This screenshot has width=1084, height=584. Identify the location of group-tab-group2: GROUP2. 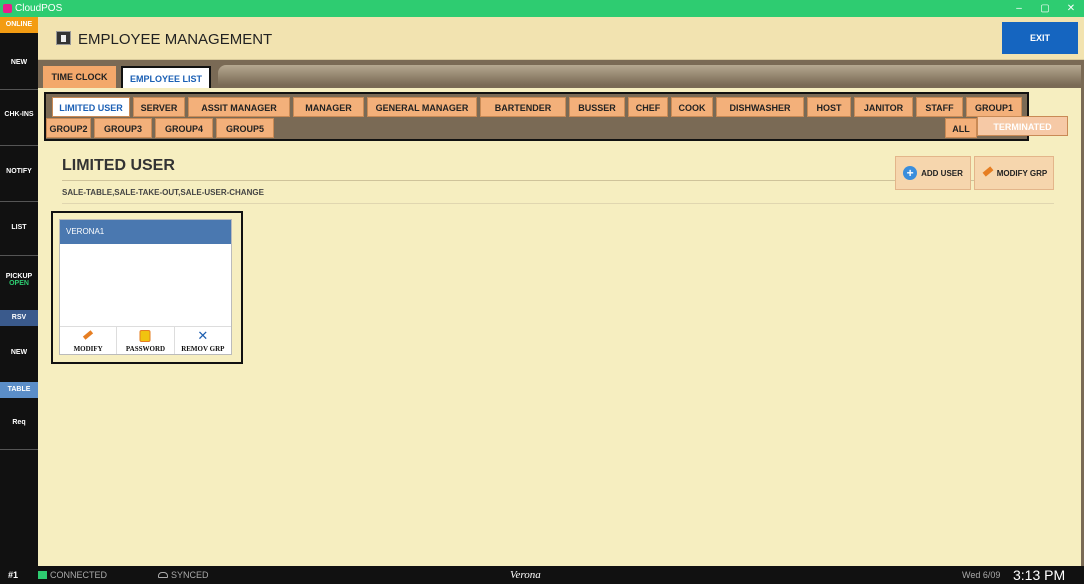
(68, 128).